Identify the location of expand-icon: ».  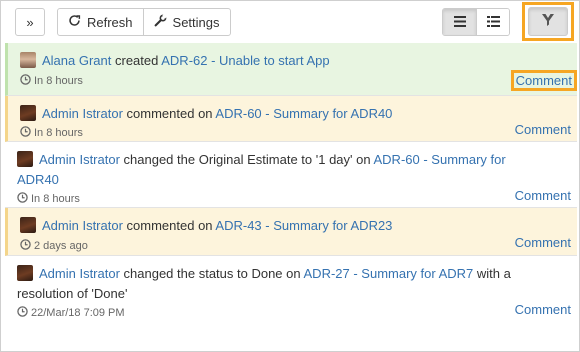
(30, 22).